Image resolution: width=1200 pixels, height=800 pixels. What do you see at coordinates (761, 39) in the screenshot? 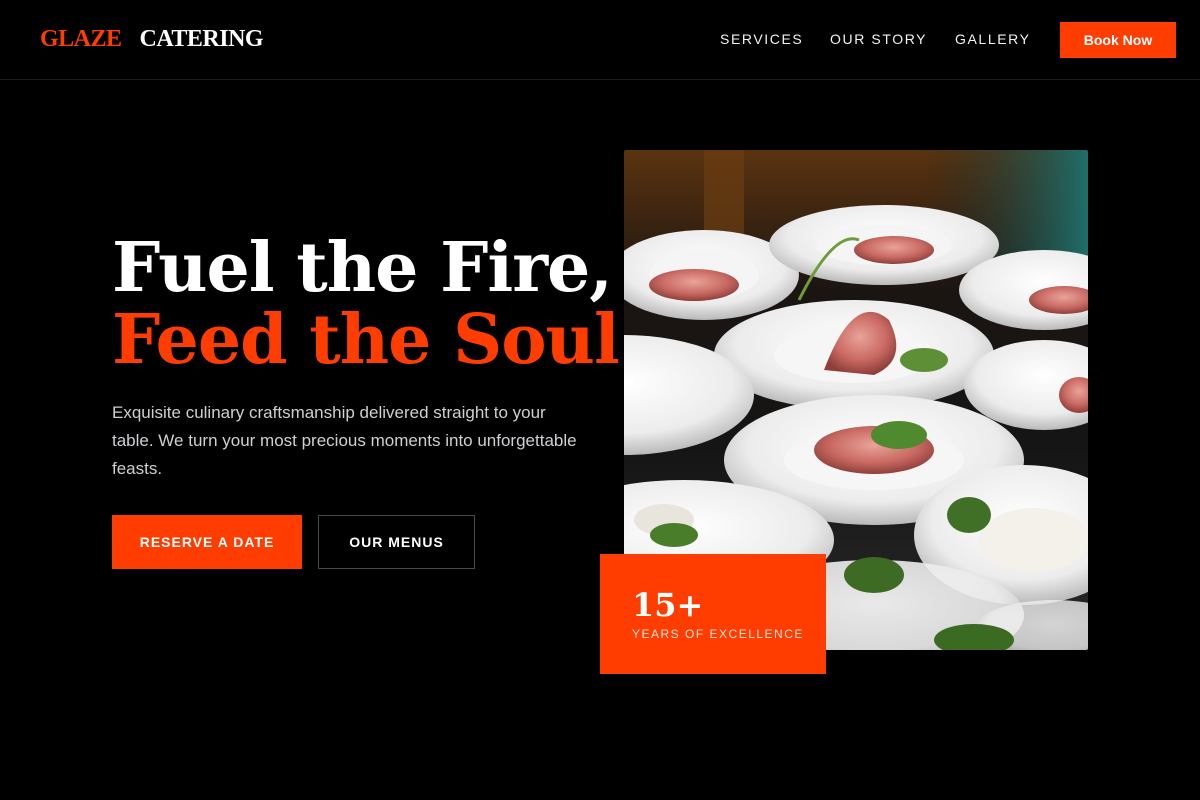
I see `nav-services: SERVICES` at bounding box center [761, 39].